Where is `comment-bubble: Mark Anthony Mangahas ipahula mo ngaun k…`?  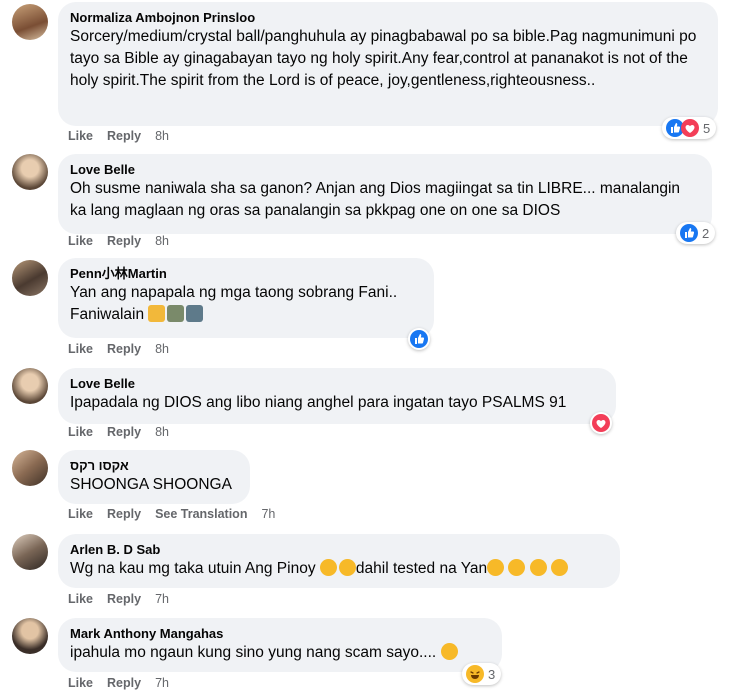 comment-bubble: Mark Anthony Mangahas ipahula mo ngaun k… is located at coordinates (280, 645).